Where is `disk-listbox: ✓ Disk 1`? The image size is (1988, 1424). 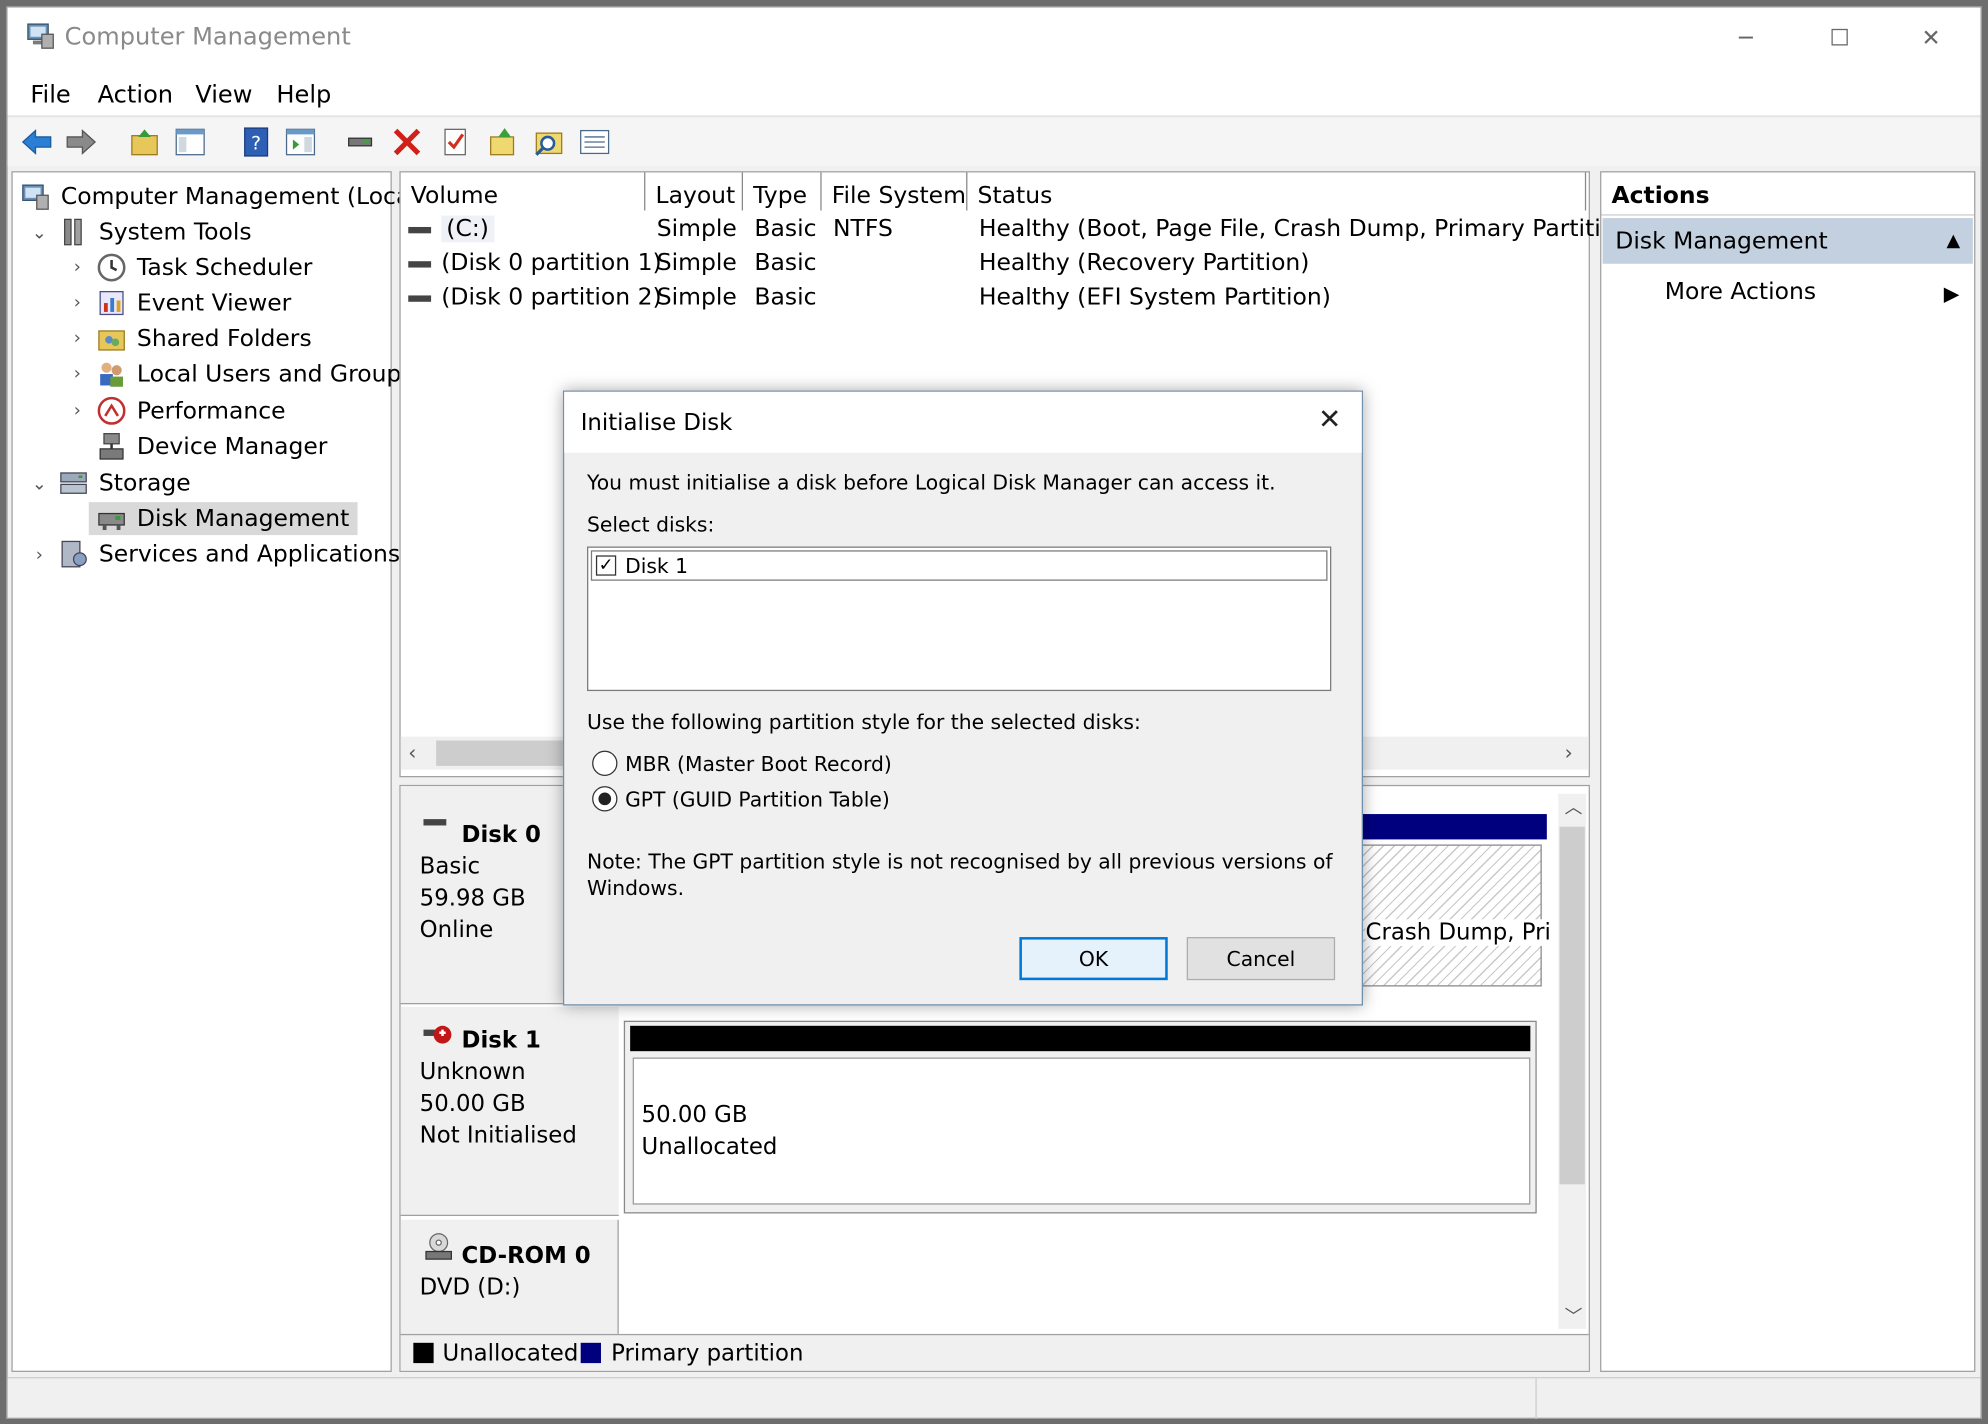 disk-listbox: ✓ Disk 1 is located at coordinates (959, 619).